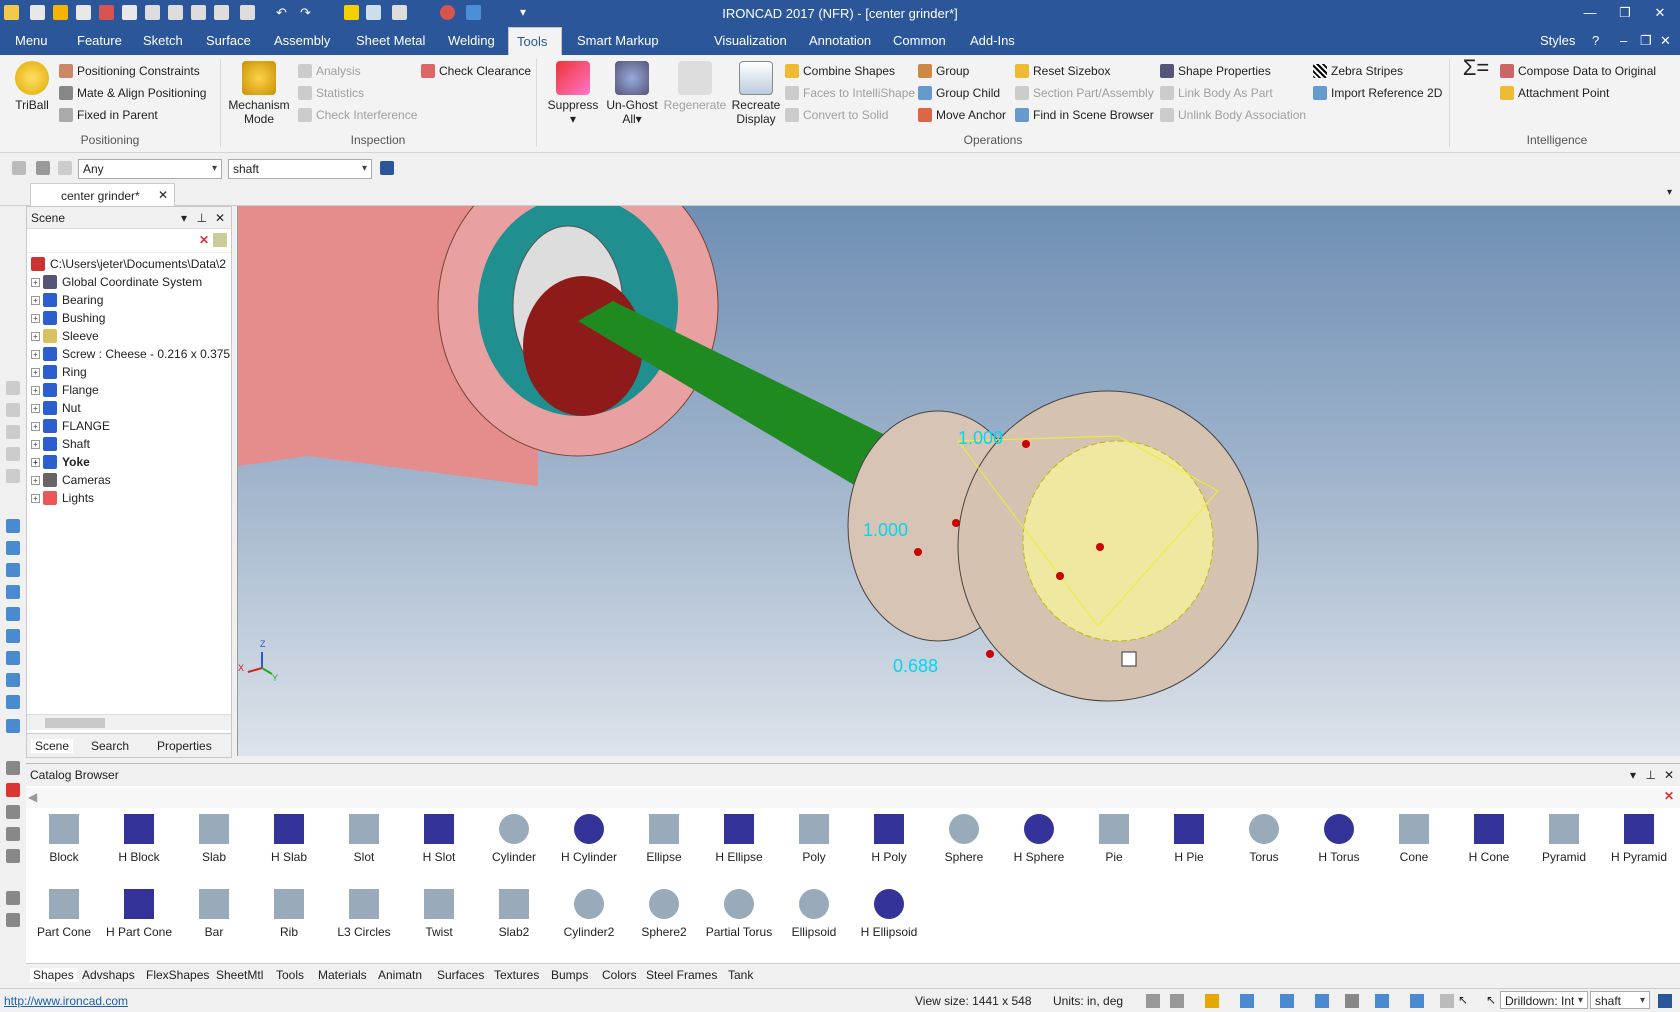 This screenshot has width=1680, height=1012. What do you see at coordinates (70, 426) in the screenshot?
I see `tree-item: + FLANGE` at bounding box center [70, 426].